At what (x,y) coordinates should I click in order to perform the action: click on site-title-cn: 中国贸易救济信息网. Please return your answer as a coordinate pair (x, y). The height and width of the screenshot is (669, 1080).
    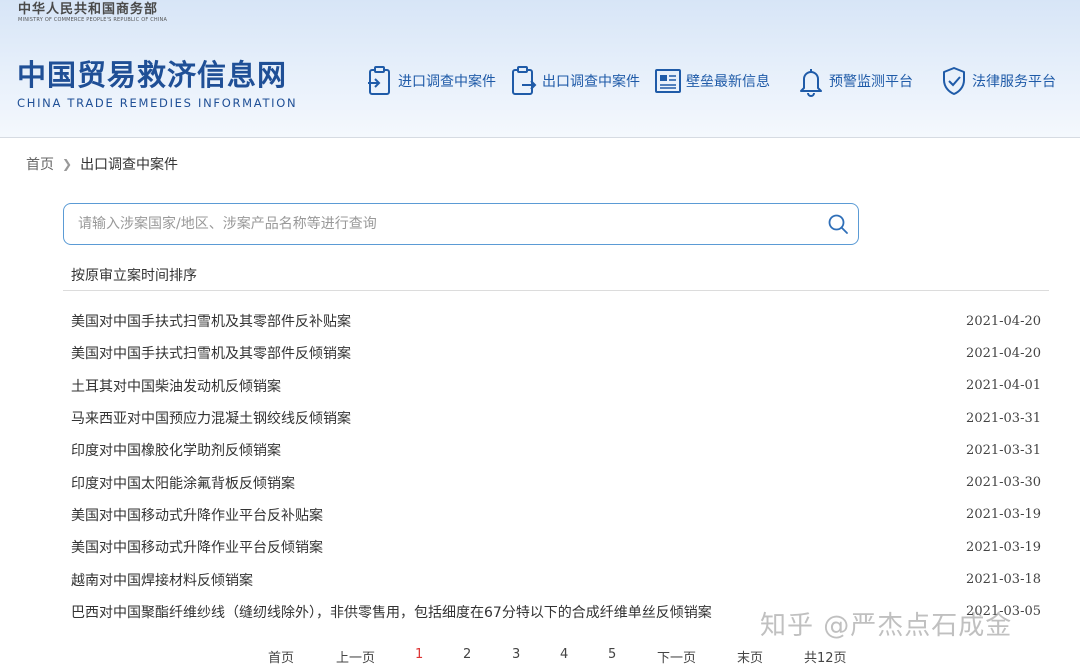
    Looking at the image, I should click on (152, 75).